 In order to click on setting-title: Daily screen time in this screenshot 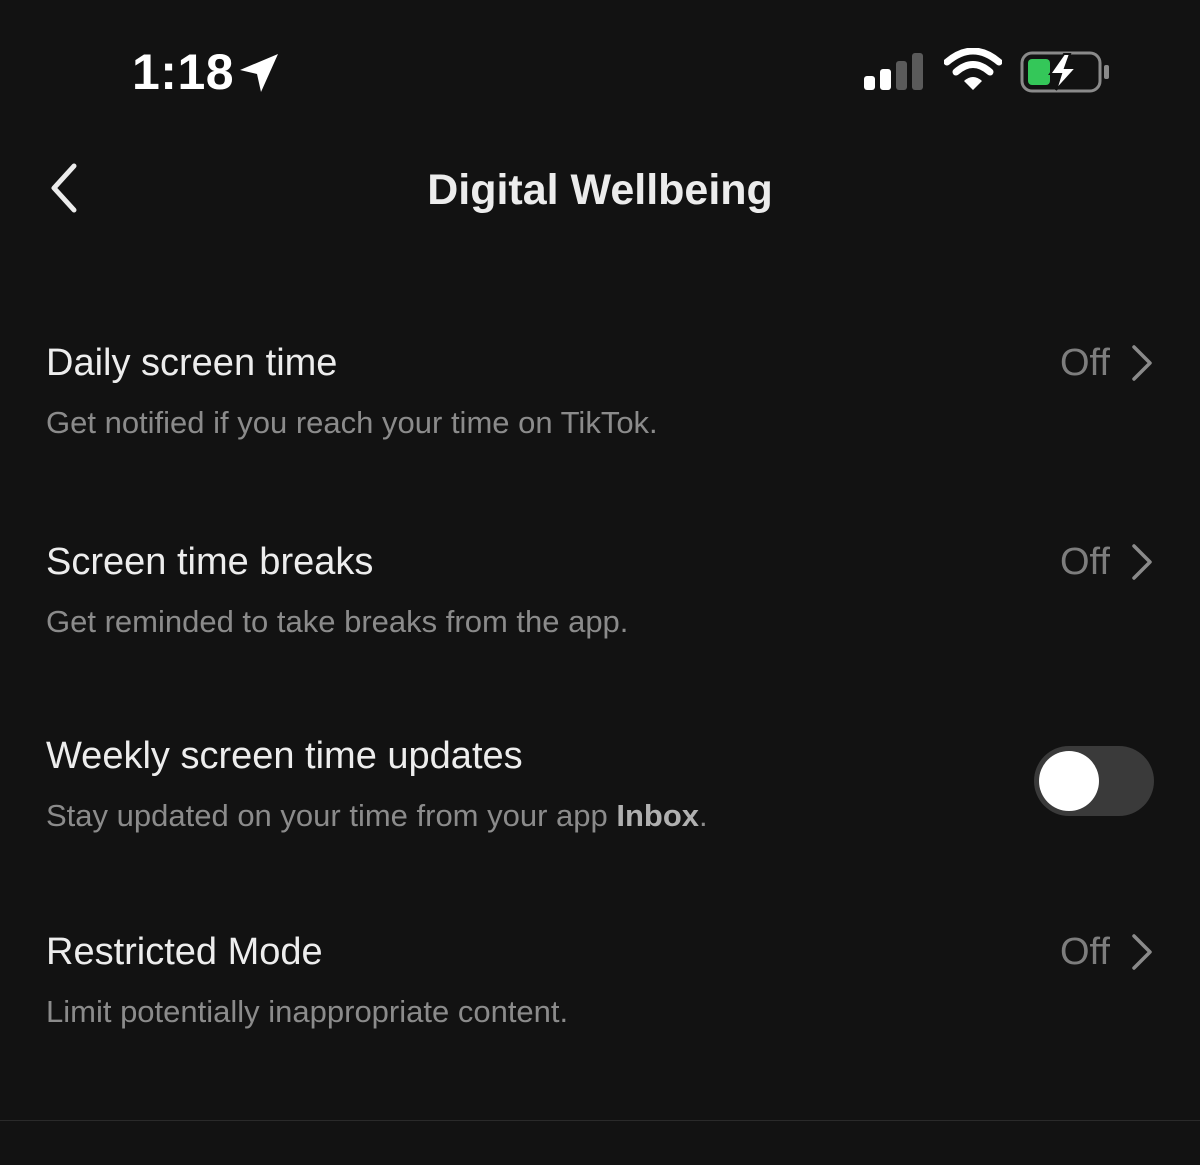, I will do `click(192, 363)`.